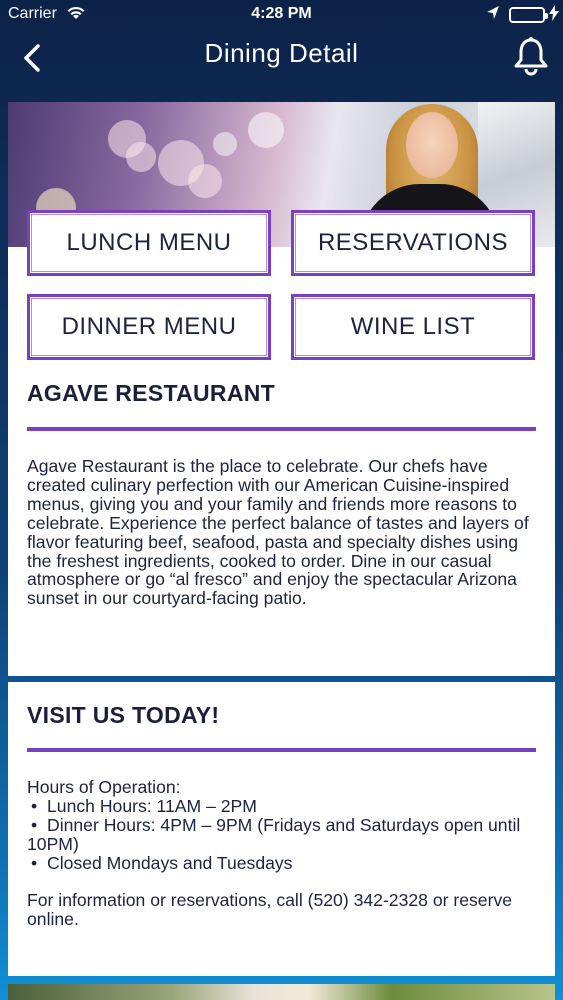 The height and width of the screenshot is (1000, 563). What do you see at coordinates (151, 393) in the screenshot?
I see `restaurant-name: AGAVE RESTAURANT` at bounding box center [151, 393].